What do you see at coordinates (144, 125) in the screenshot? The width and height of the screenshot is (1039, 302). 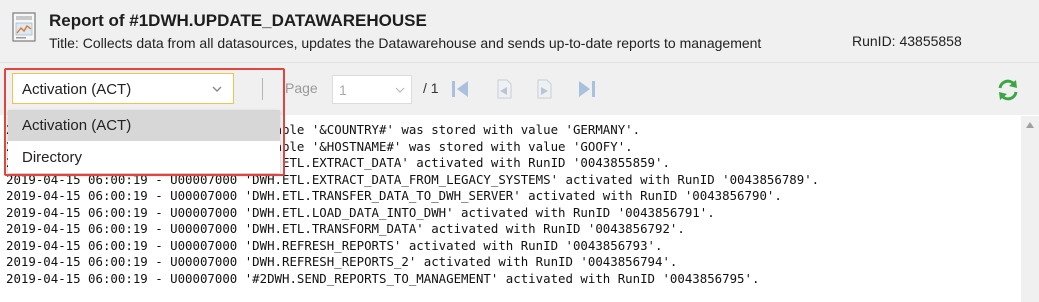 I see `dropdown-option-activation: Activation (ACT)` at bounding box center [144, 125].